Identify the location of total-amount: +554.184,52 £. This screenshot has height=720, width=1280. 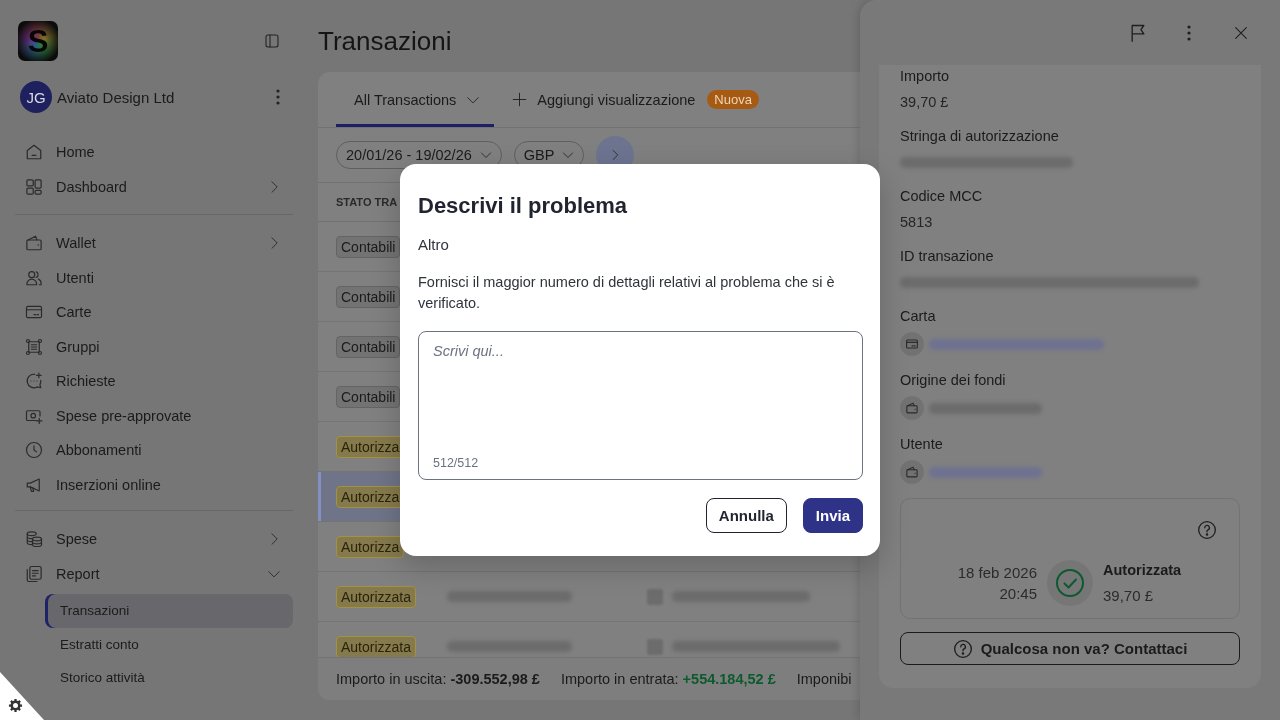
(729, 679).